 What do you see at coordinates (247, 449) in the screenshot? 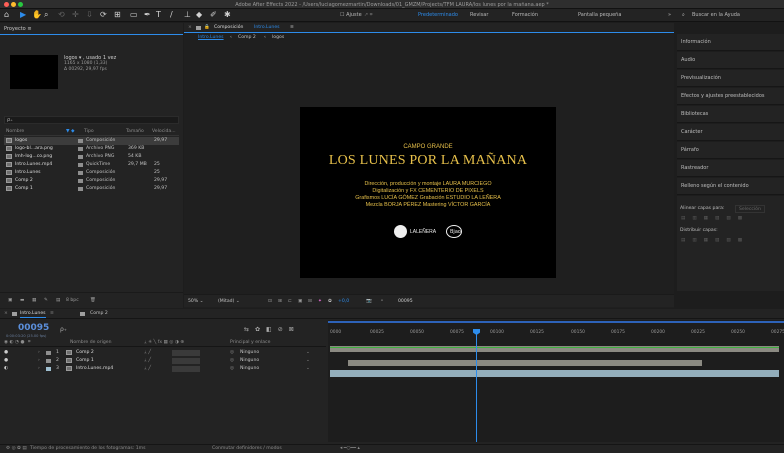
I see `toggle-switches-modes: Conmutar definidores / modos` at bounding box center [247, 449].